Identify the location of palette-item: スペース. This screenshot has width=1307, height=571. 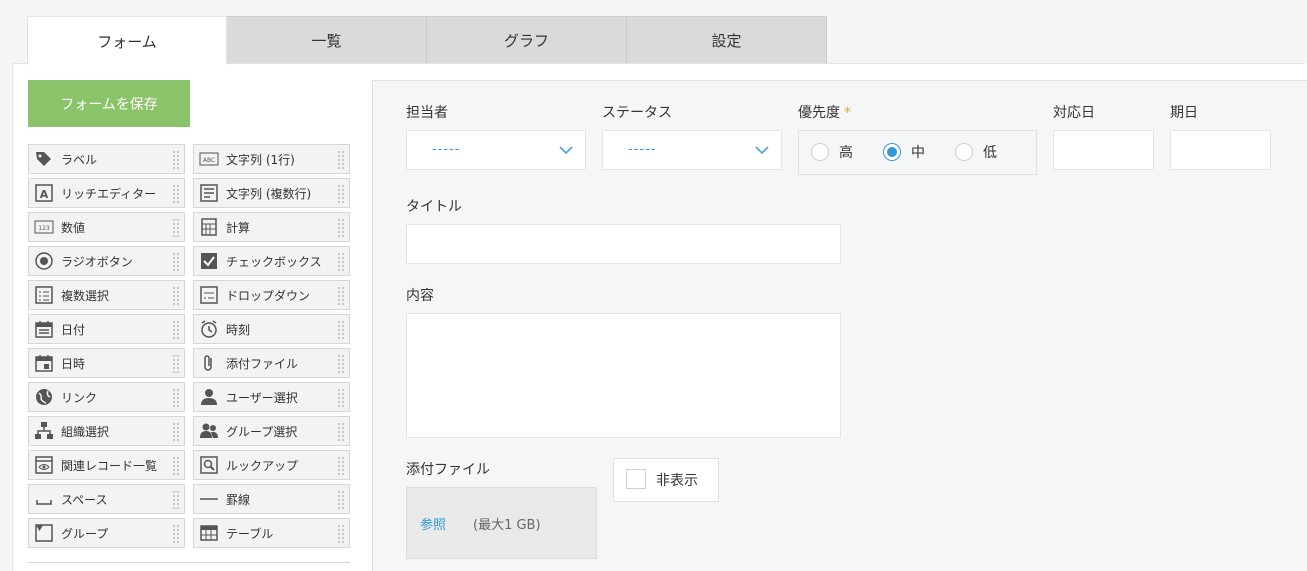
(106, 499).